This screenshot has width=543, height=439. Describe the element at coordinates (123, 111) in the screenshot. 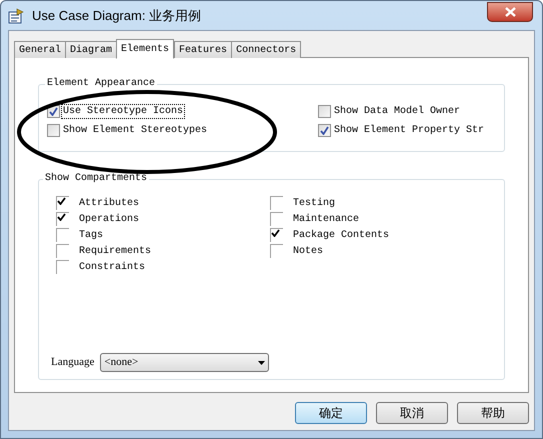

I see `checkbox-label: Use Stereotype Icons` at that location.